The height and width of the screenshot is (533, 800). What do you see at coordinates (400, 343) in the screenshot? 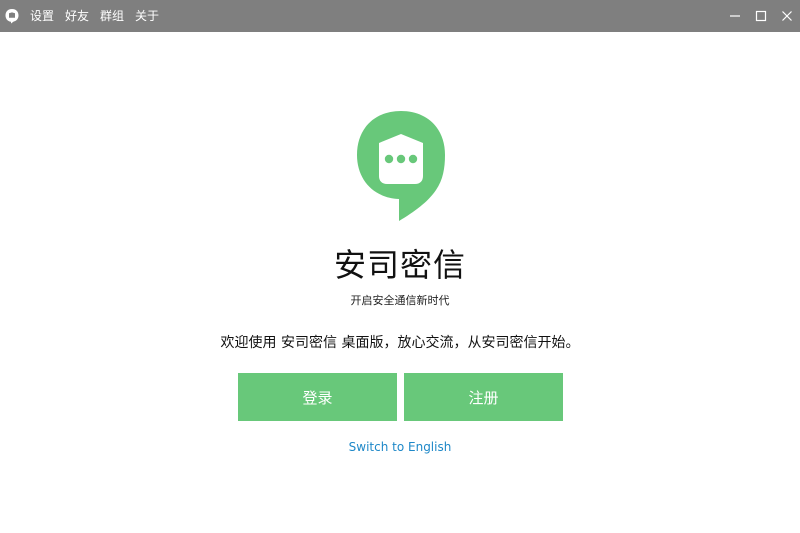
I see `welcome-message: 欢迎使用 安司密信 桌面版，放心交流，从安司密信开始。` at bounding box center [400, 343].